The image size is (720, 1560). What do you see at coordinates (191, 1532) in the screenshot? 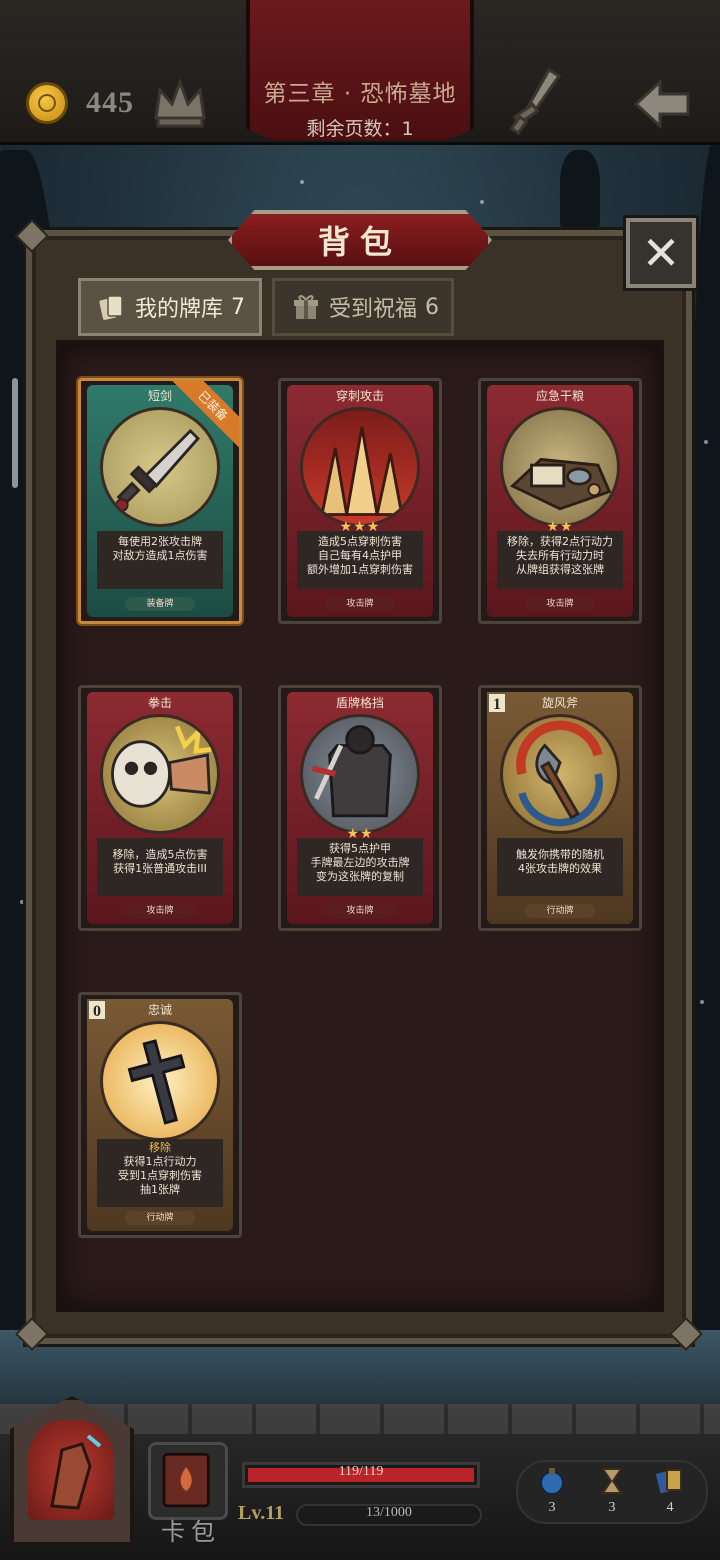
I see `deck-label: 卡包` at bounding box center [191, 1532].